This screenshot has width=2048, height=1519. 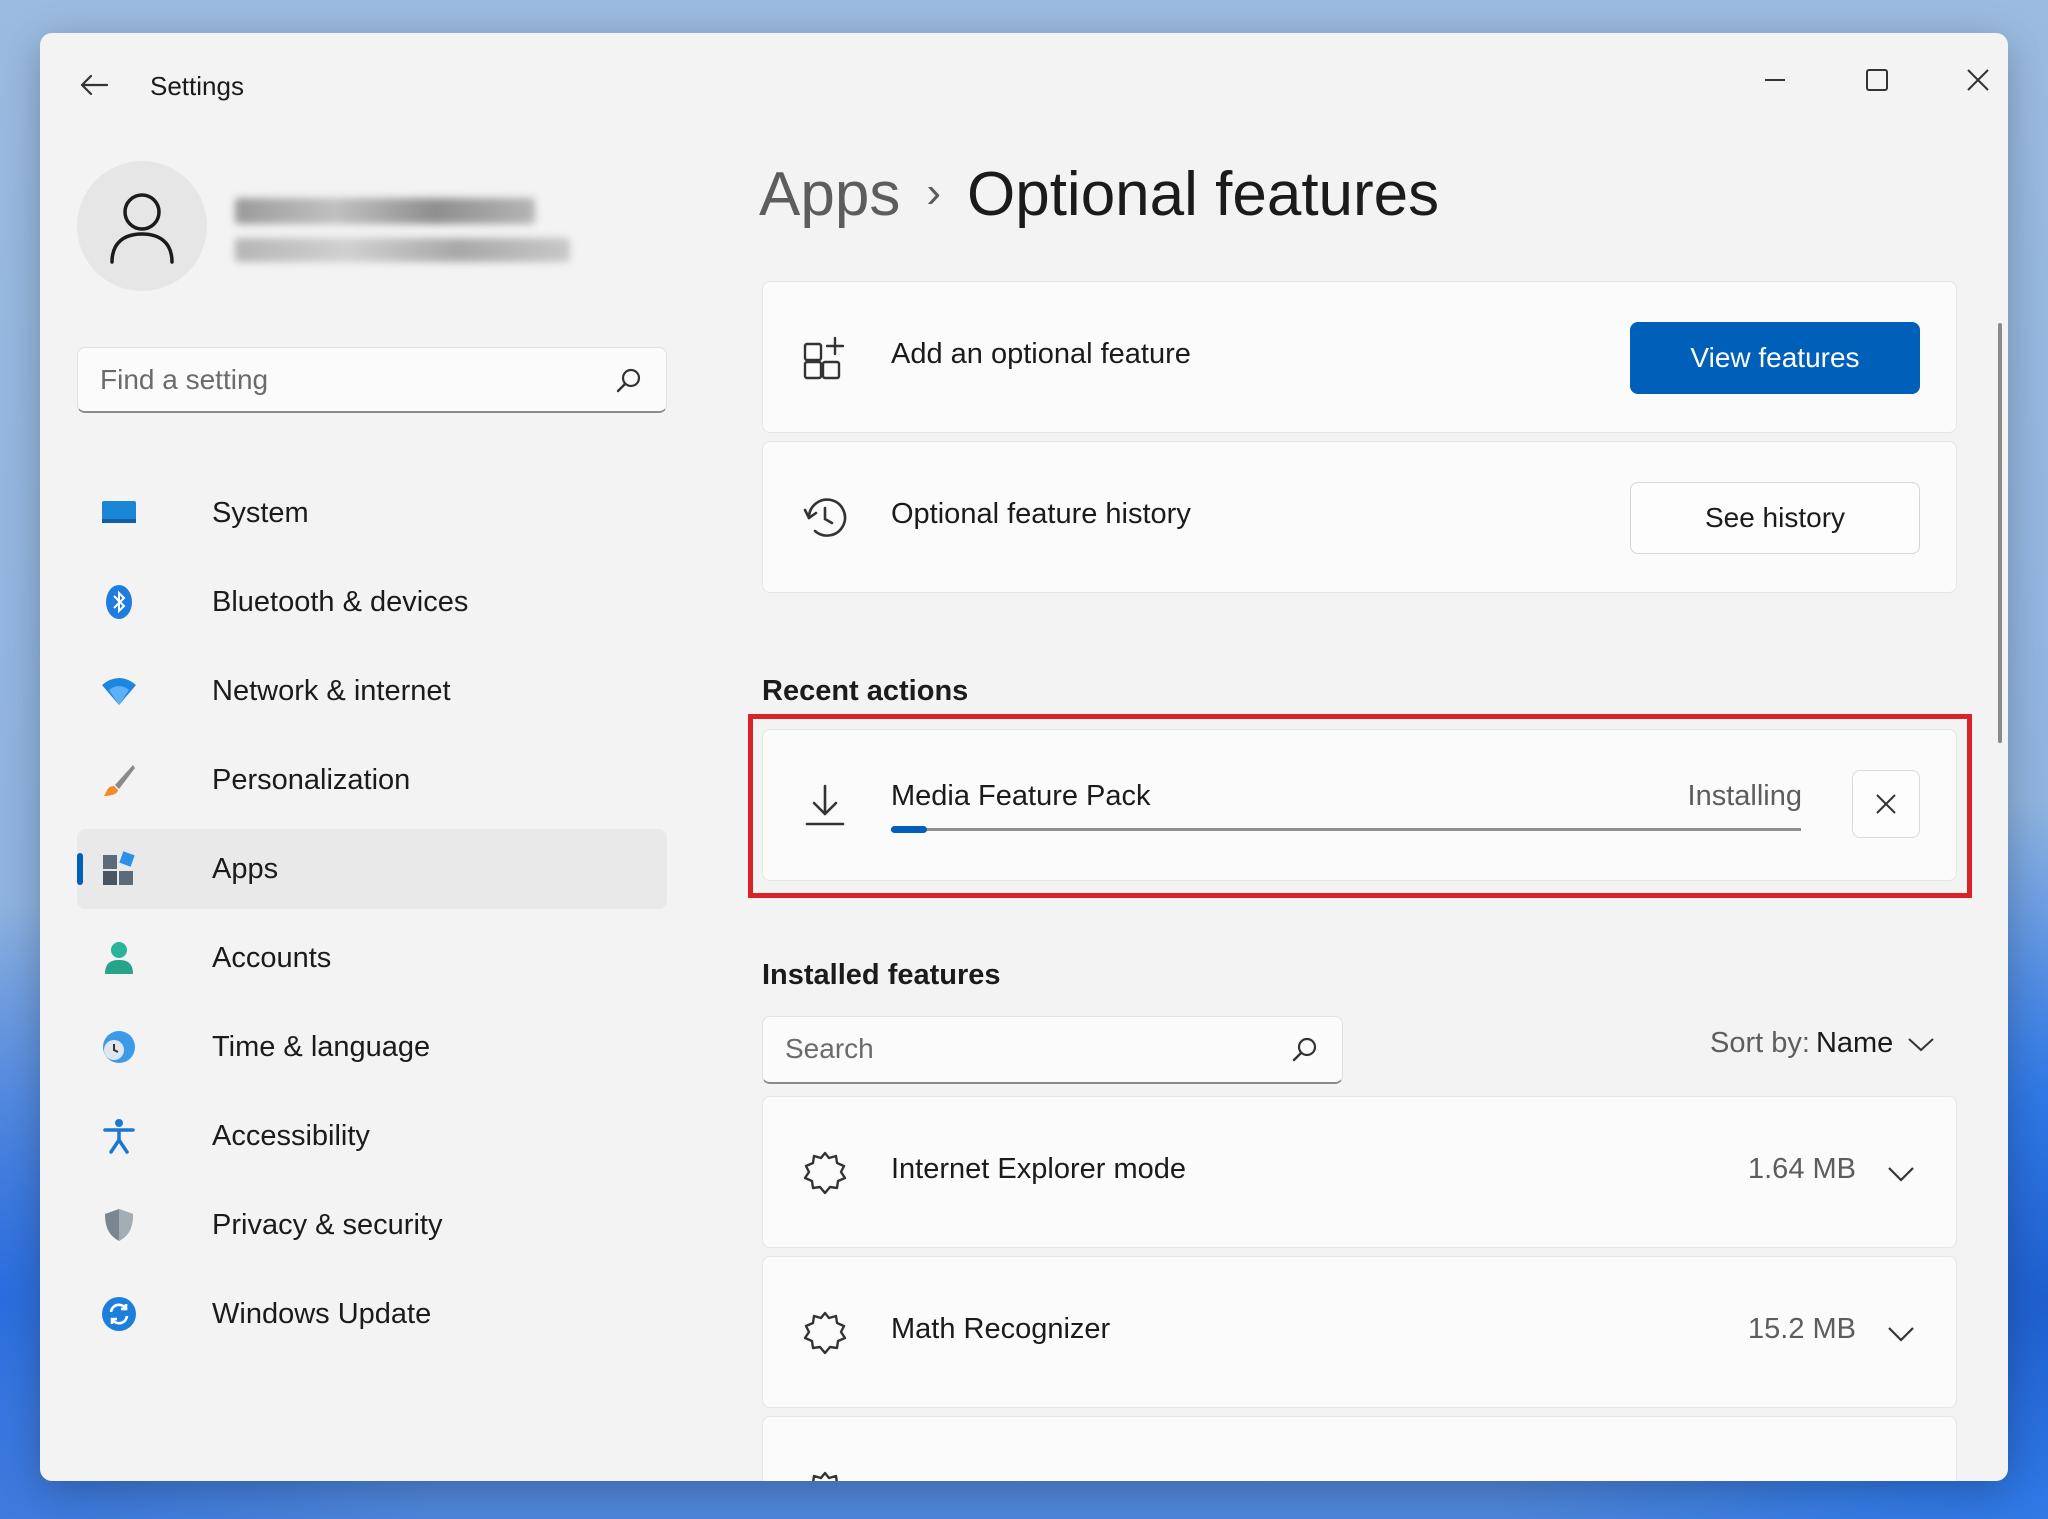 What do you see at coordinates (881, 975) in the screenshot?
I see `installed-features-heading: Installed features` at bounding box center [881, 975].